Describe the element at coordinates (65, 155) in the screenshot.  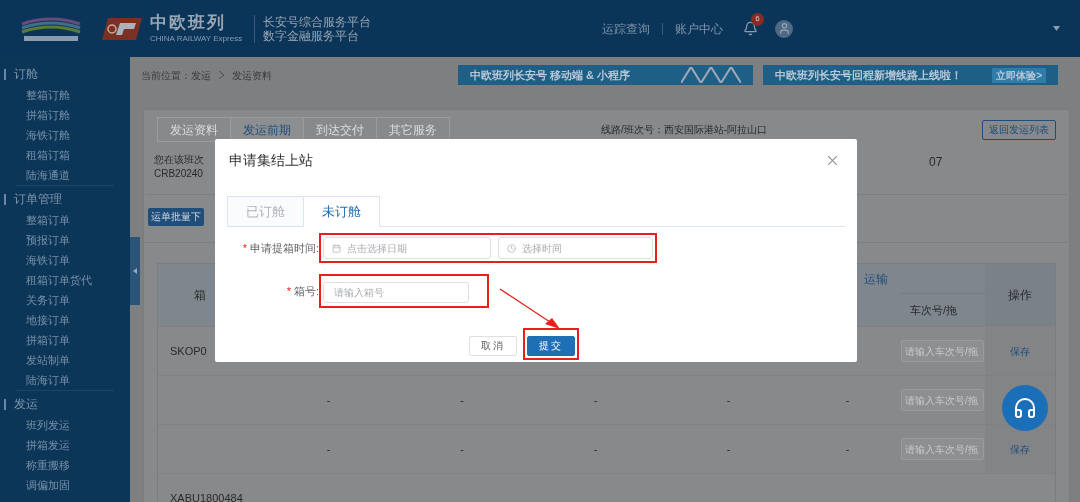
I see `sidebar-item: 租箱订箱` at that location.